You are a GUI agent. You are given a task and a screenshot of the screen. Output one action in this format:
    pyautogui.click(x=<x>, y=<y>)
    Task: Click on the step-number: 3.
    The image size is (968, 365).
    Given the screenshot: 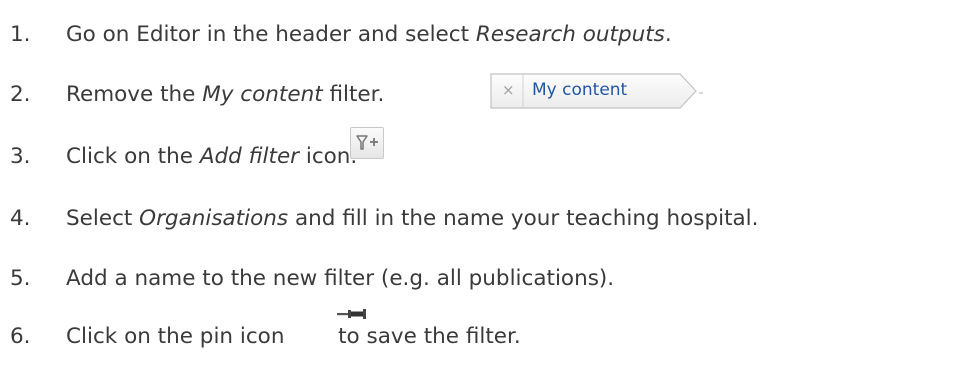 What is the action you would take?
    pyautogui.click(x=20, y=156)
    